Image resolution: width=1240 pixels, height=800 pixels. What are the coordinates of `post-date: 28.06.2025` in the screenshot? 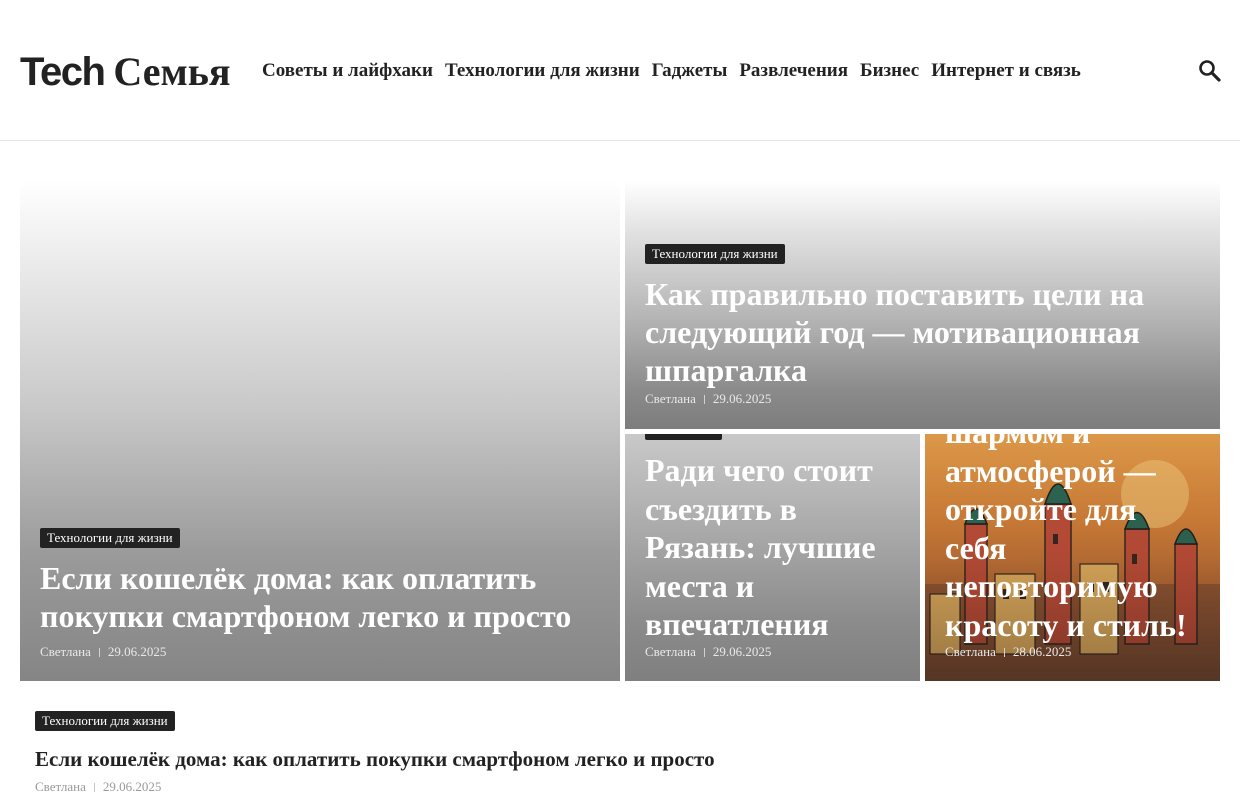 It's located at (1042, 651).